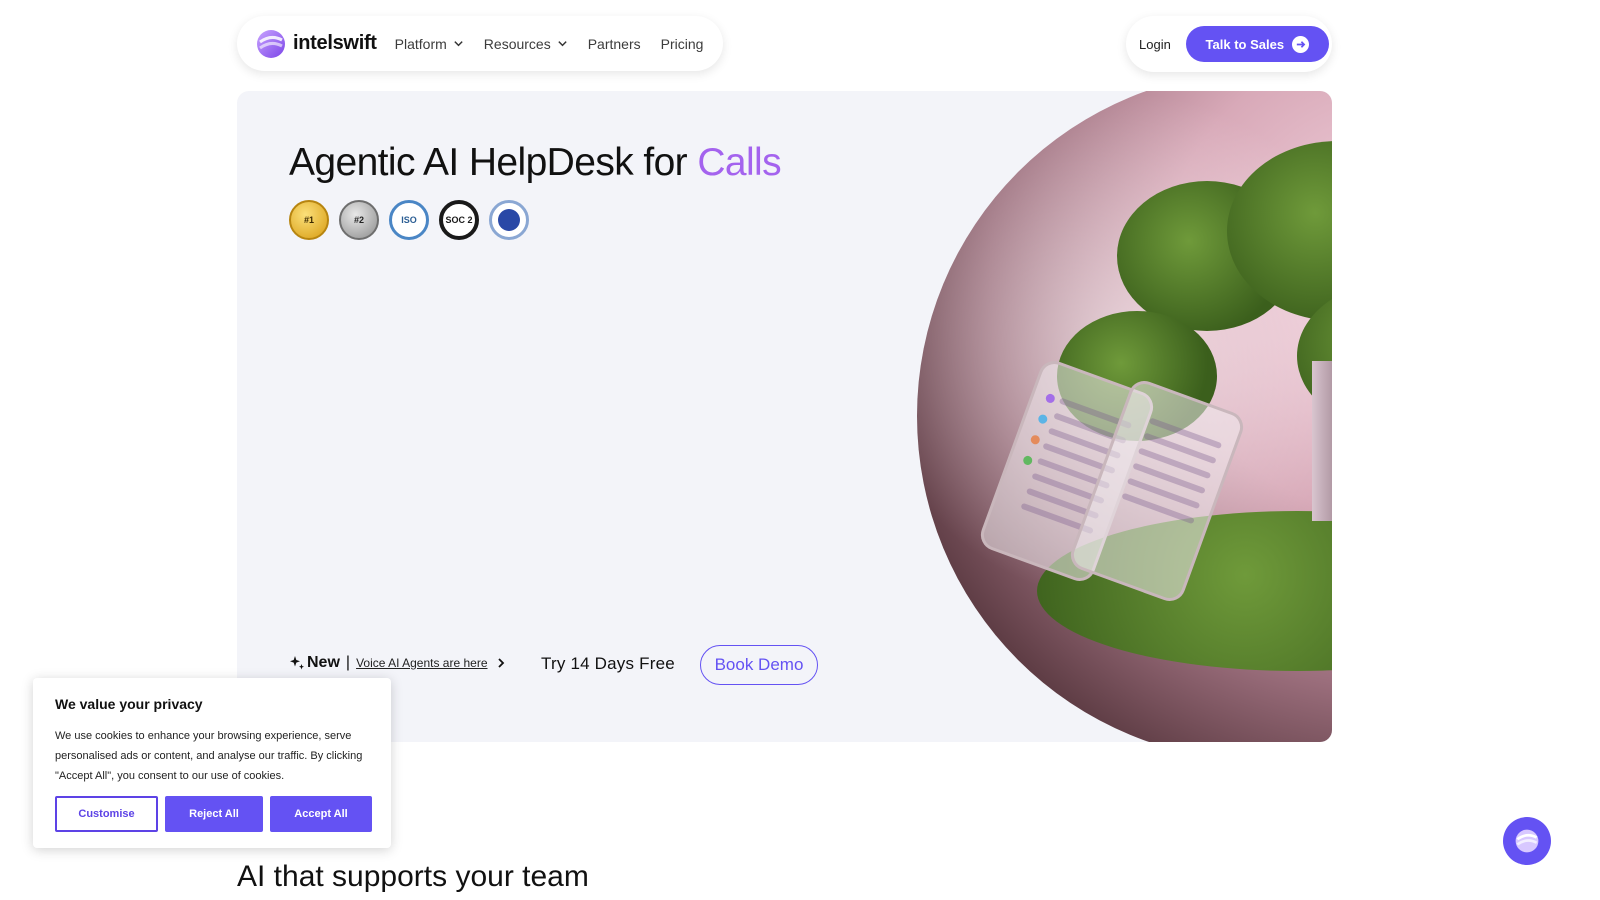 This screenshot has width=1600, height=900. I want to click on gdpr-badge-icon, so click(509, 220).